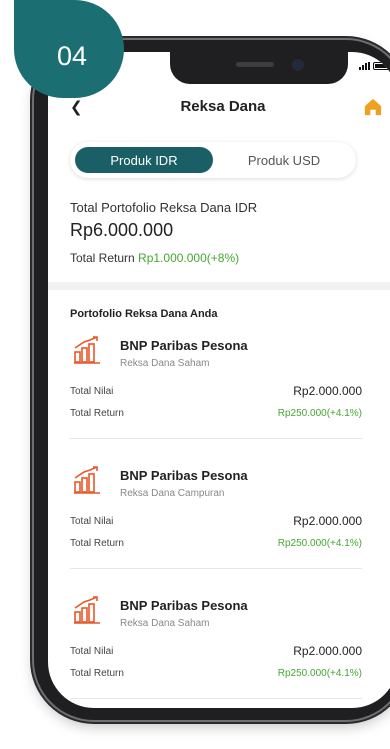  What do you see at coordinates (364, 66) in the screenshot?
I see `signal-icon` at bounding box center [364, 66].